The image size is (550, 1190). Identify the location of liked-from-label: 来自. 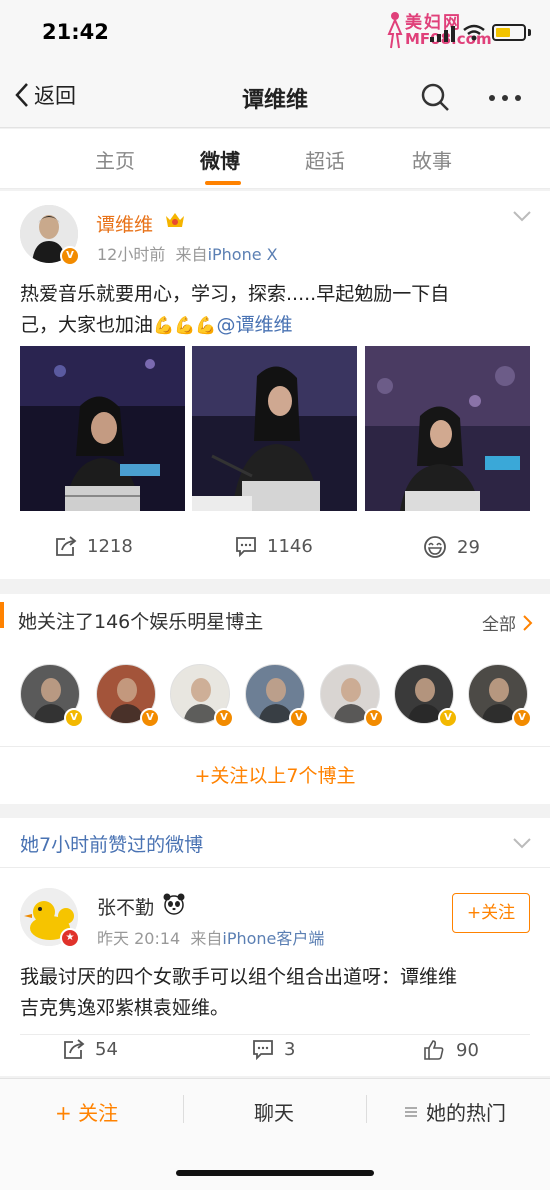
(206, 938).